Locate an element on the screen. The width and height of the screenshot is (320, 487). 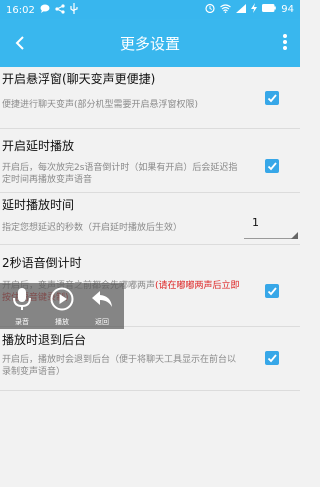
share-icon is located at coordinates (60, 10).